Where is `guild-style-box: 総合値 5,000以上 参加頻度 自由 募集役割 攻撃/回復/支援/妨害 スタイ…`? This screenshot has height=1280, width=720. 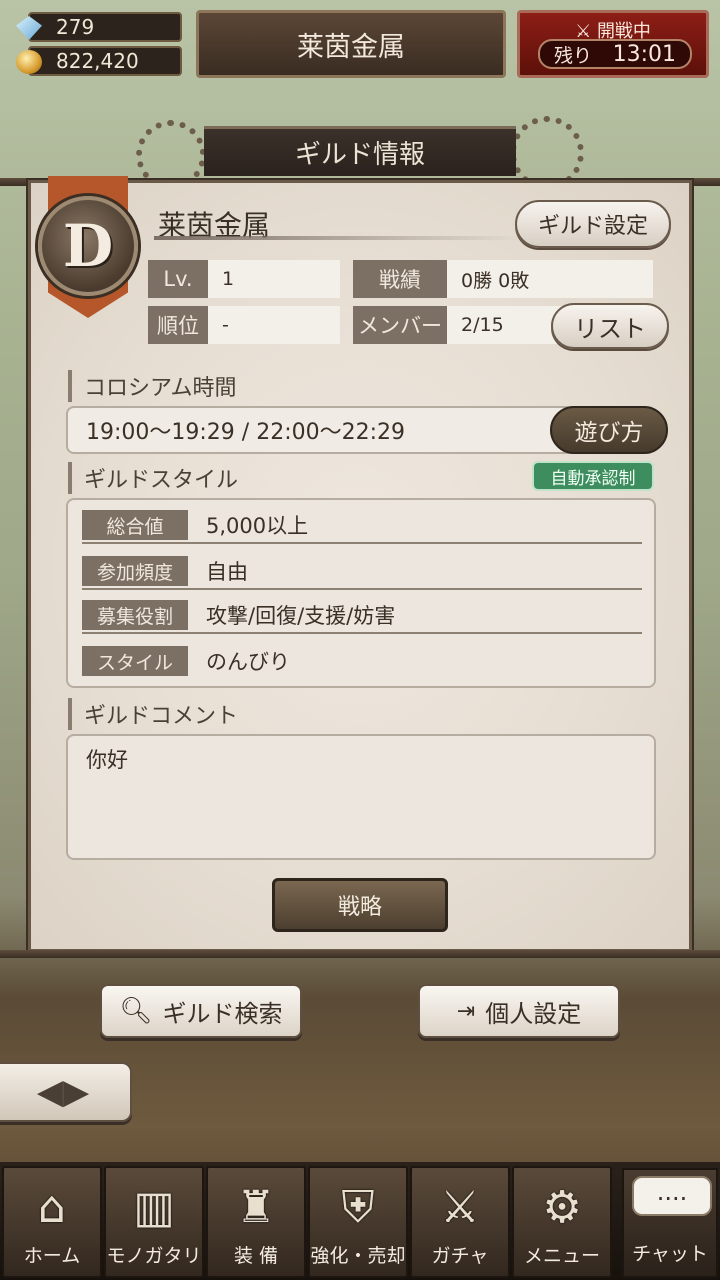
guild-style-box: 総合値 5,000以上 参加頻度 自由 募集役割 攻撃/回復/支援/妨害 スタイ… is located at coordinates (361, 593).